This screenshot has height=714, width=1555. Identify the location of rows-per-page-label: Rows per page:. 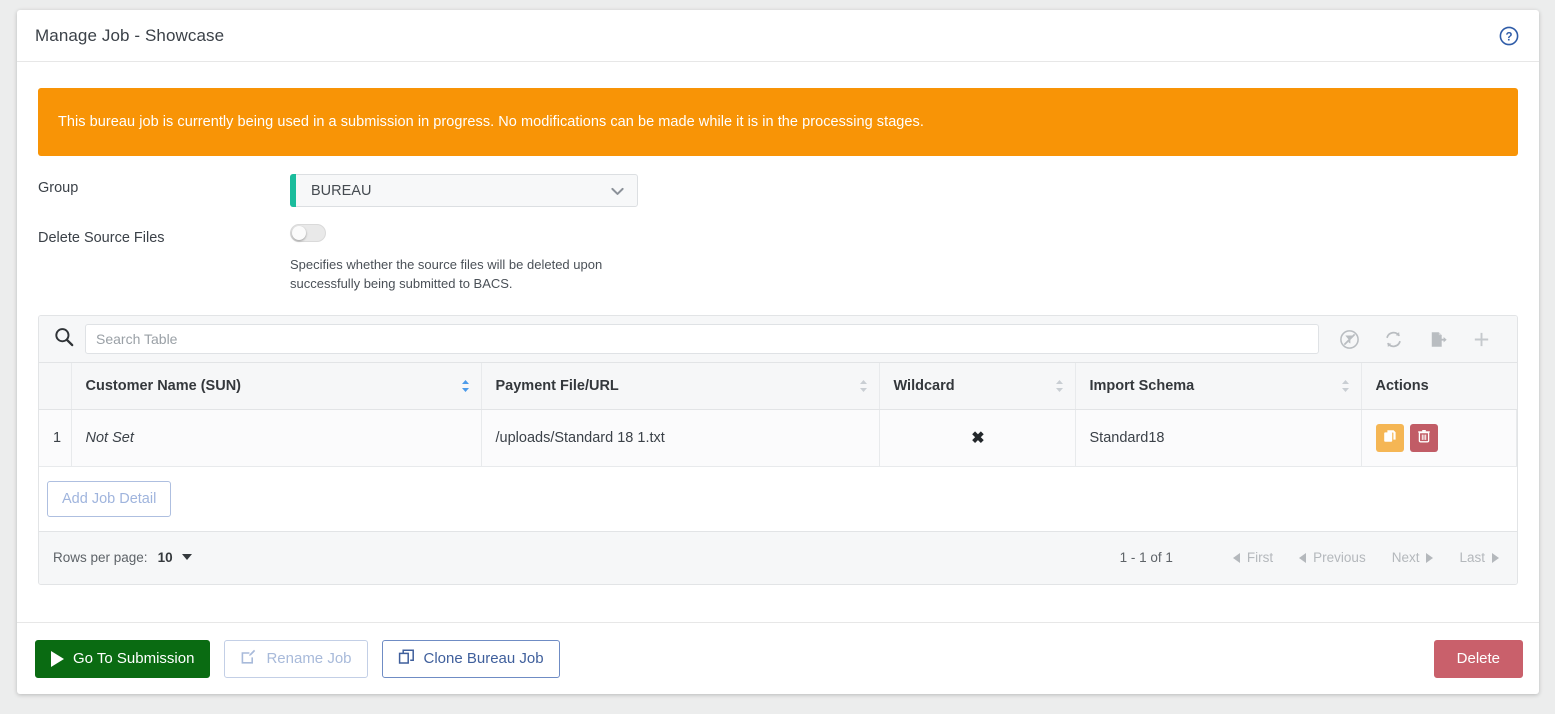
(100, 557).